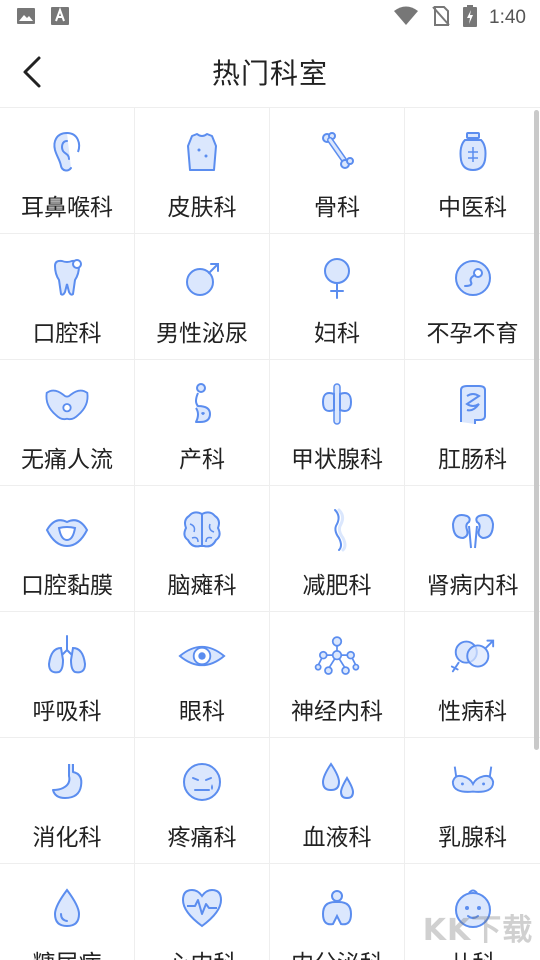 This screenshot has height=960, width=540. I want to click on brain-icon, so click(202, 530).